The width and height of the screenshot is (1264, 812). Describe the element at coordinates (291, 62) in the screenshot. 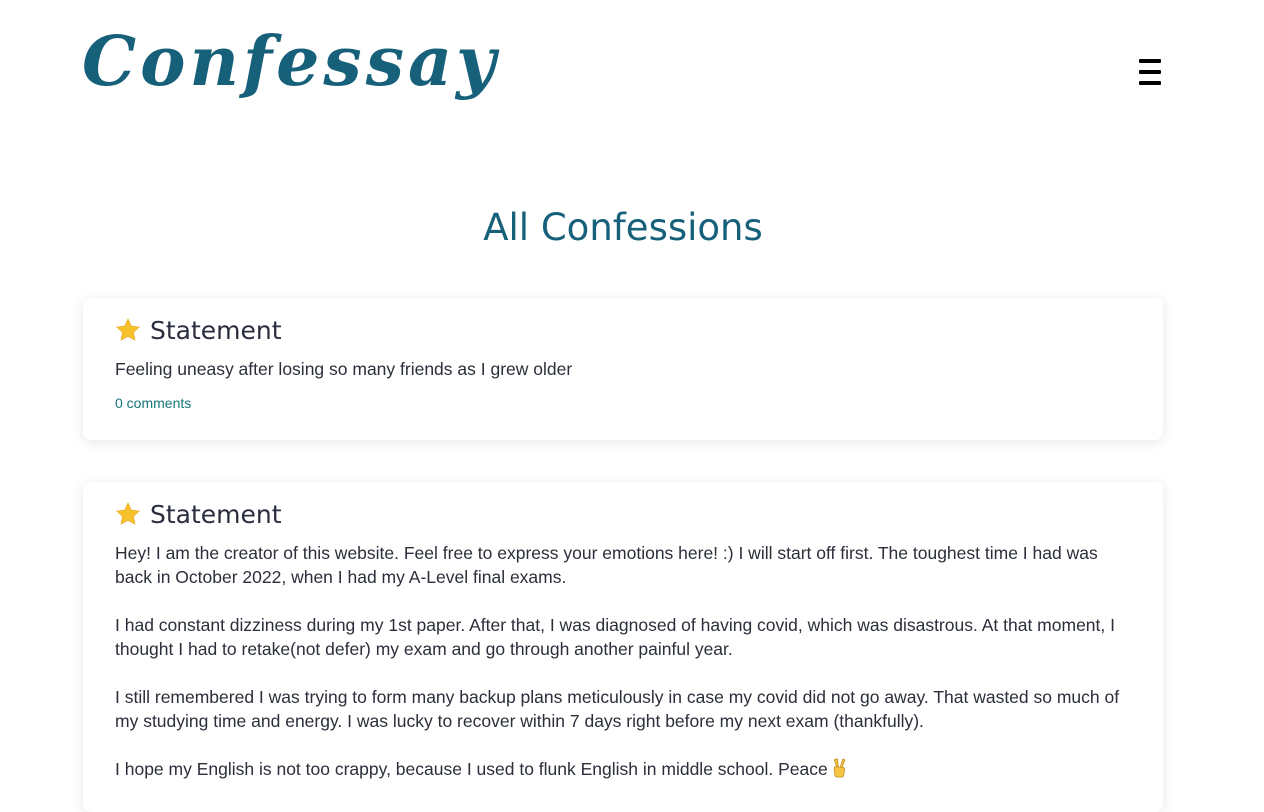

I see `site-logo: Confessay` at that location.